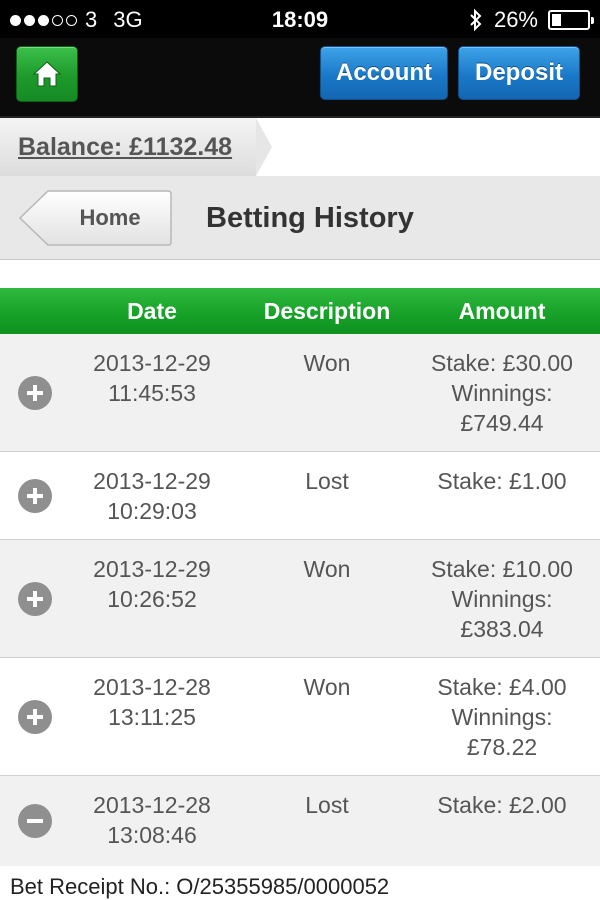 The image size is (600, 900). I want to click on bet-amount: Stake: £30.00 Winnings: £749.44, so click(502, 393).